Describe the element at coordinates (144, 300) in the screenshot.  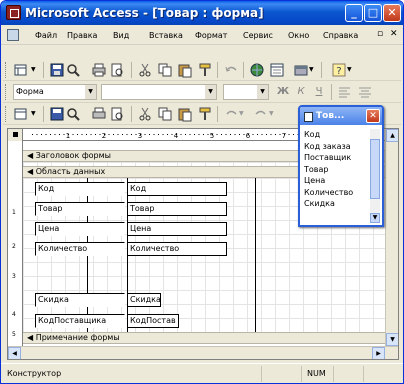
I see `textbox-discount: Скидка` at that location.